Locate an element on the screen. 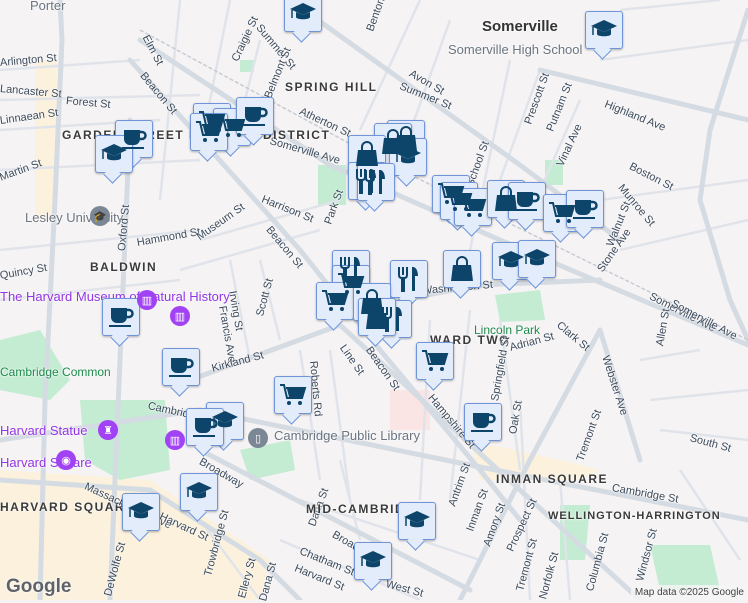 Image resolution: width=748 pixels, height=603 pixels. university-pin-icon: 🎓 is located at coordinates (100, 216).